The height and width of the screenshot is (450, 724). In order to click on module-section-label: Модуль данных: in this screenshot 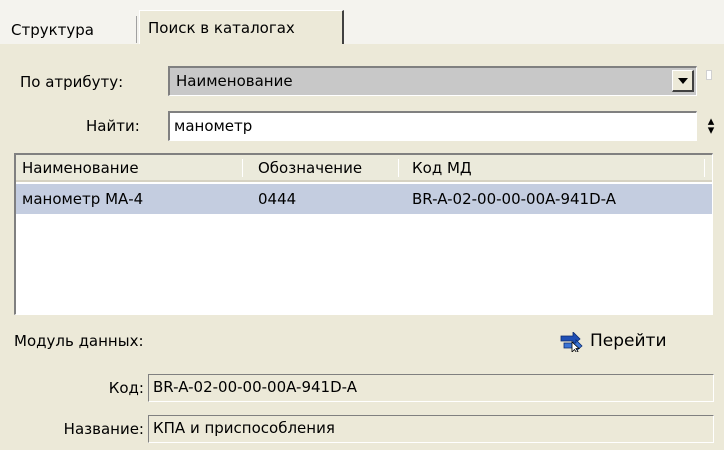, I will do `click(79, 341)`.